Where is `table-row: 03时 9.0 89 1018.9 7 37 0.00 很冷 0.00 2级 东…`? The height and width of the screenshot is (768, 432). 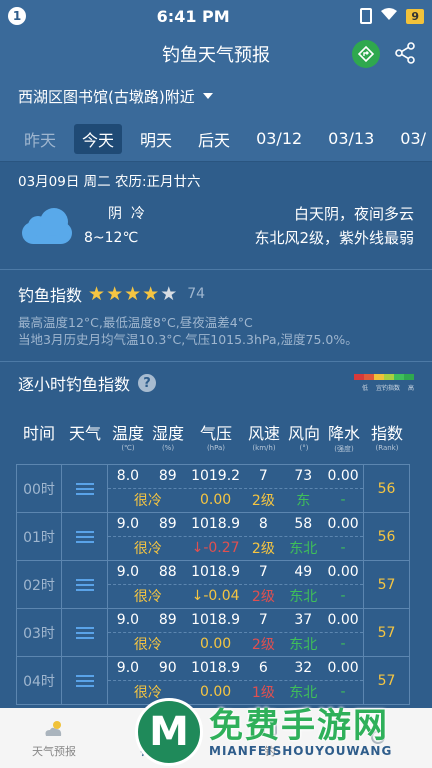 table-row: 03时 9.0 89 1018.9 7 37 0.00 很冷 0.00 2级 东… is located at coordinates (213, 633).